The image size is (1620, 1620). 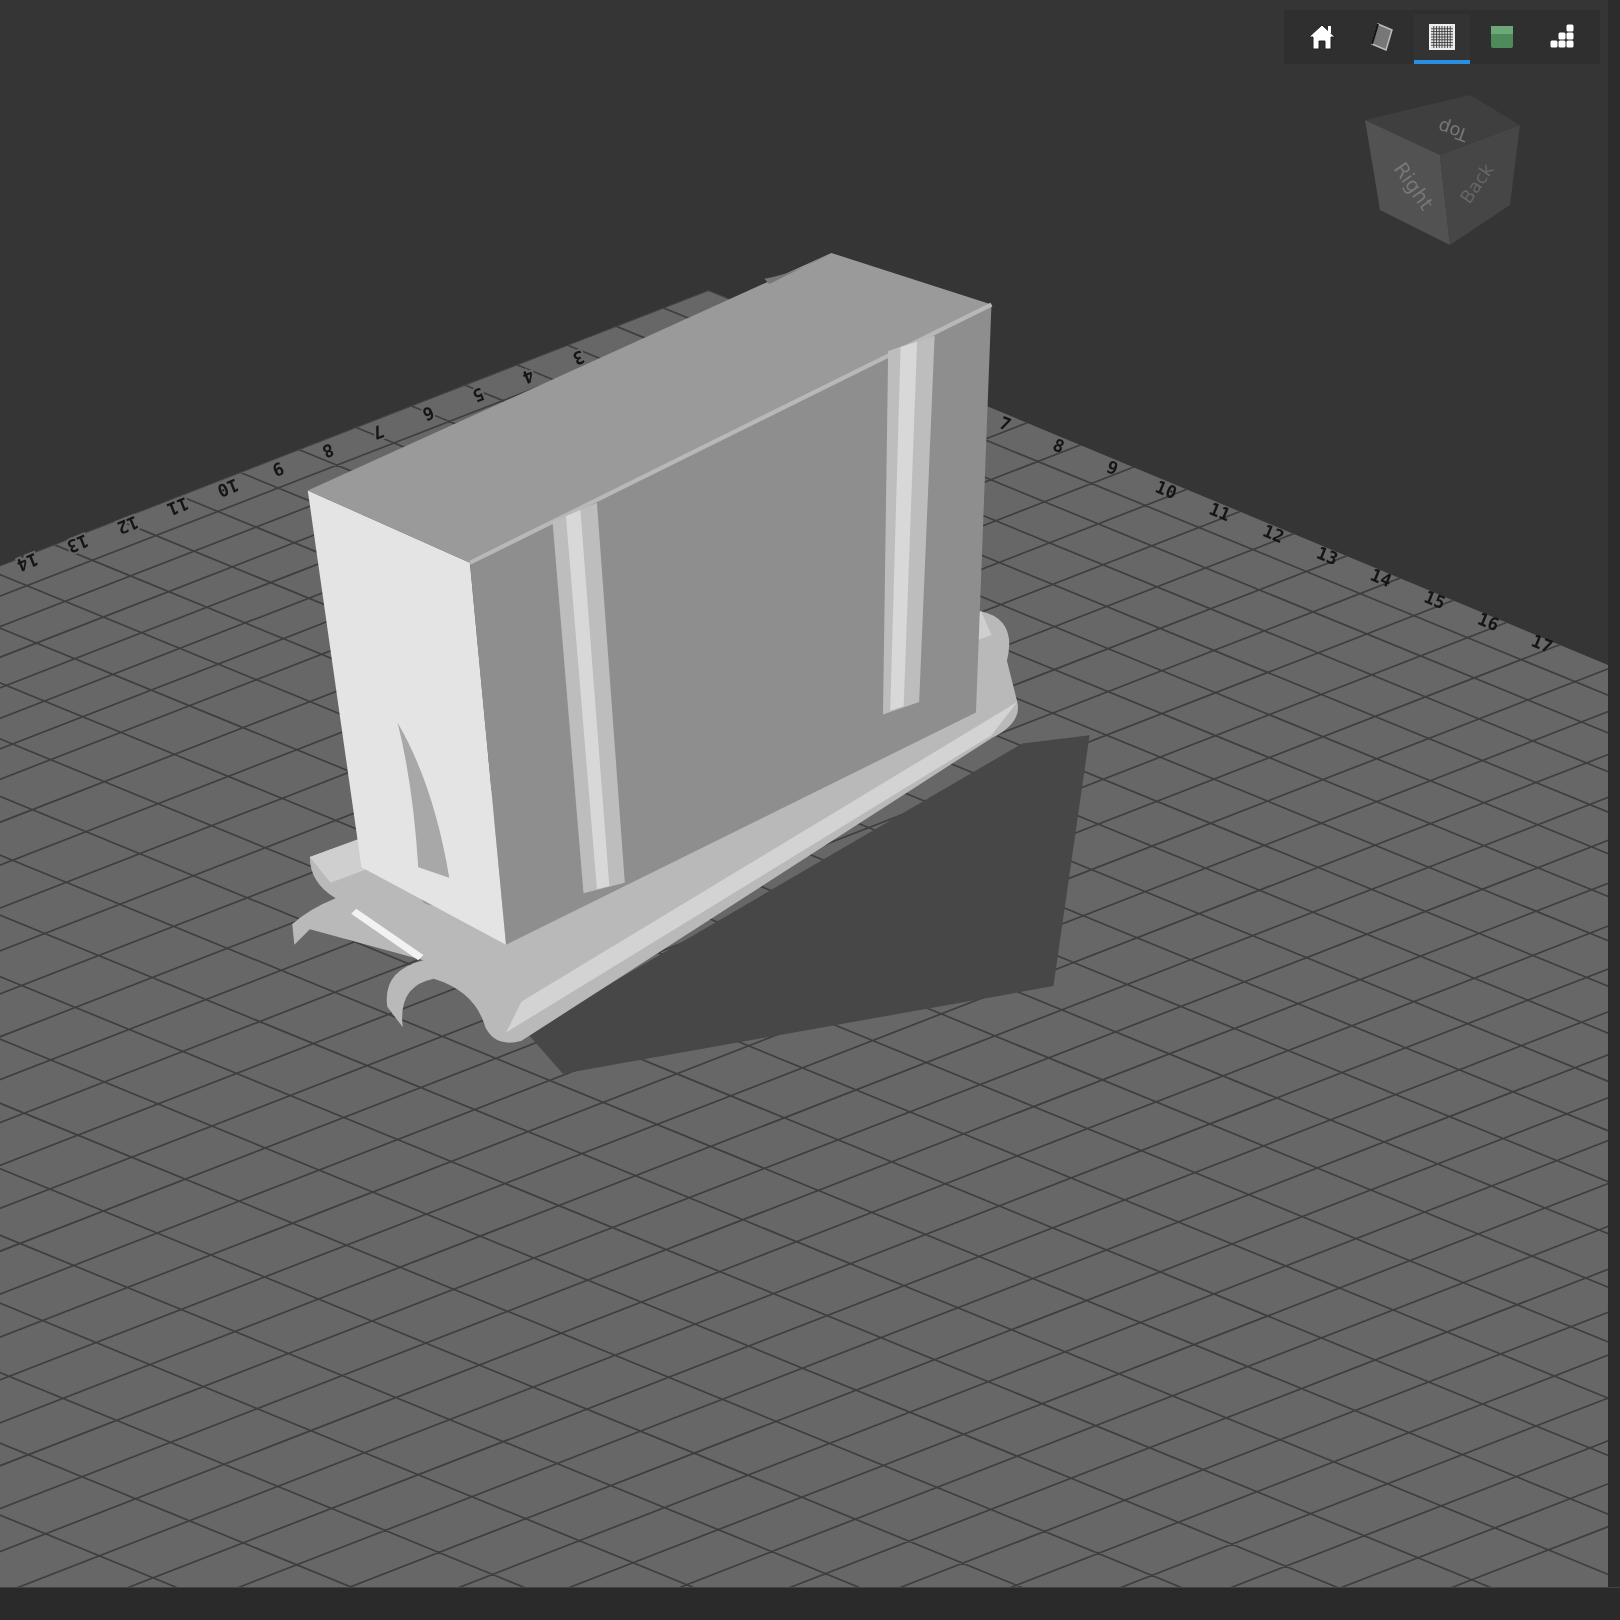 I want to click on ruler-label: 5, so click(x=478, y=395).